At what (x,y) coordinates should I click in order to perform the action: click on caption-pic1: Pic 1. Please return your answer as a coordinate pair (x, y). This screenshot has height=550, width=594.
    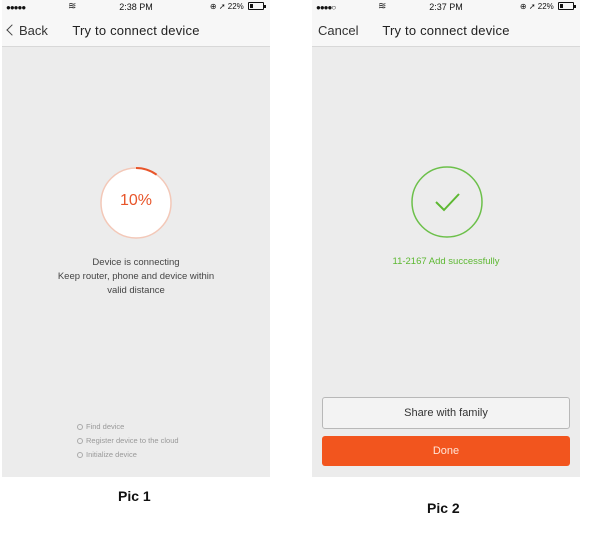
    Looking at the image, I should click on (134, 496).